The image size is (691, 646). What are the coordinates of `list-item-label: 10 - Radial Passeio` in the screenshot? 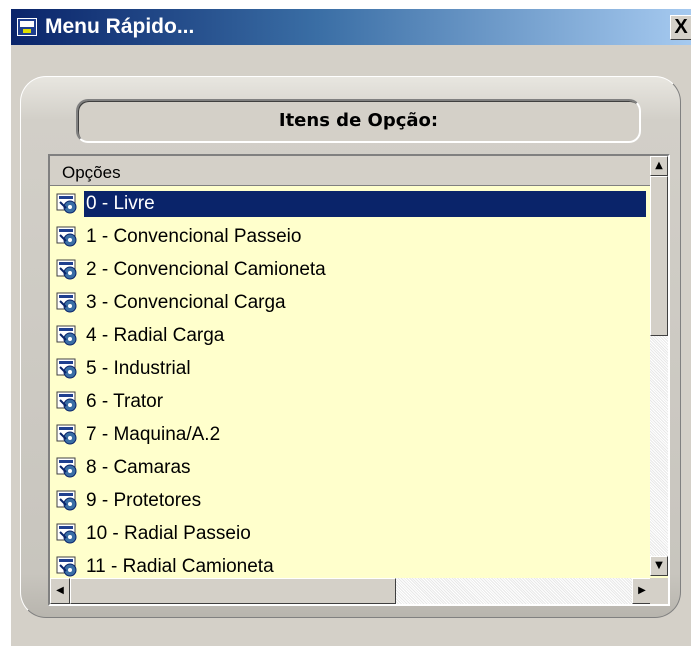 It's located at (168, 533).